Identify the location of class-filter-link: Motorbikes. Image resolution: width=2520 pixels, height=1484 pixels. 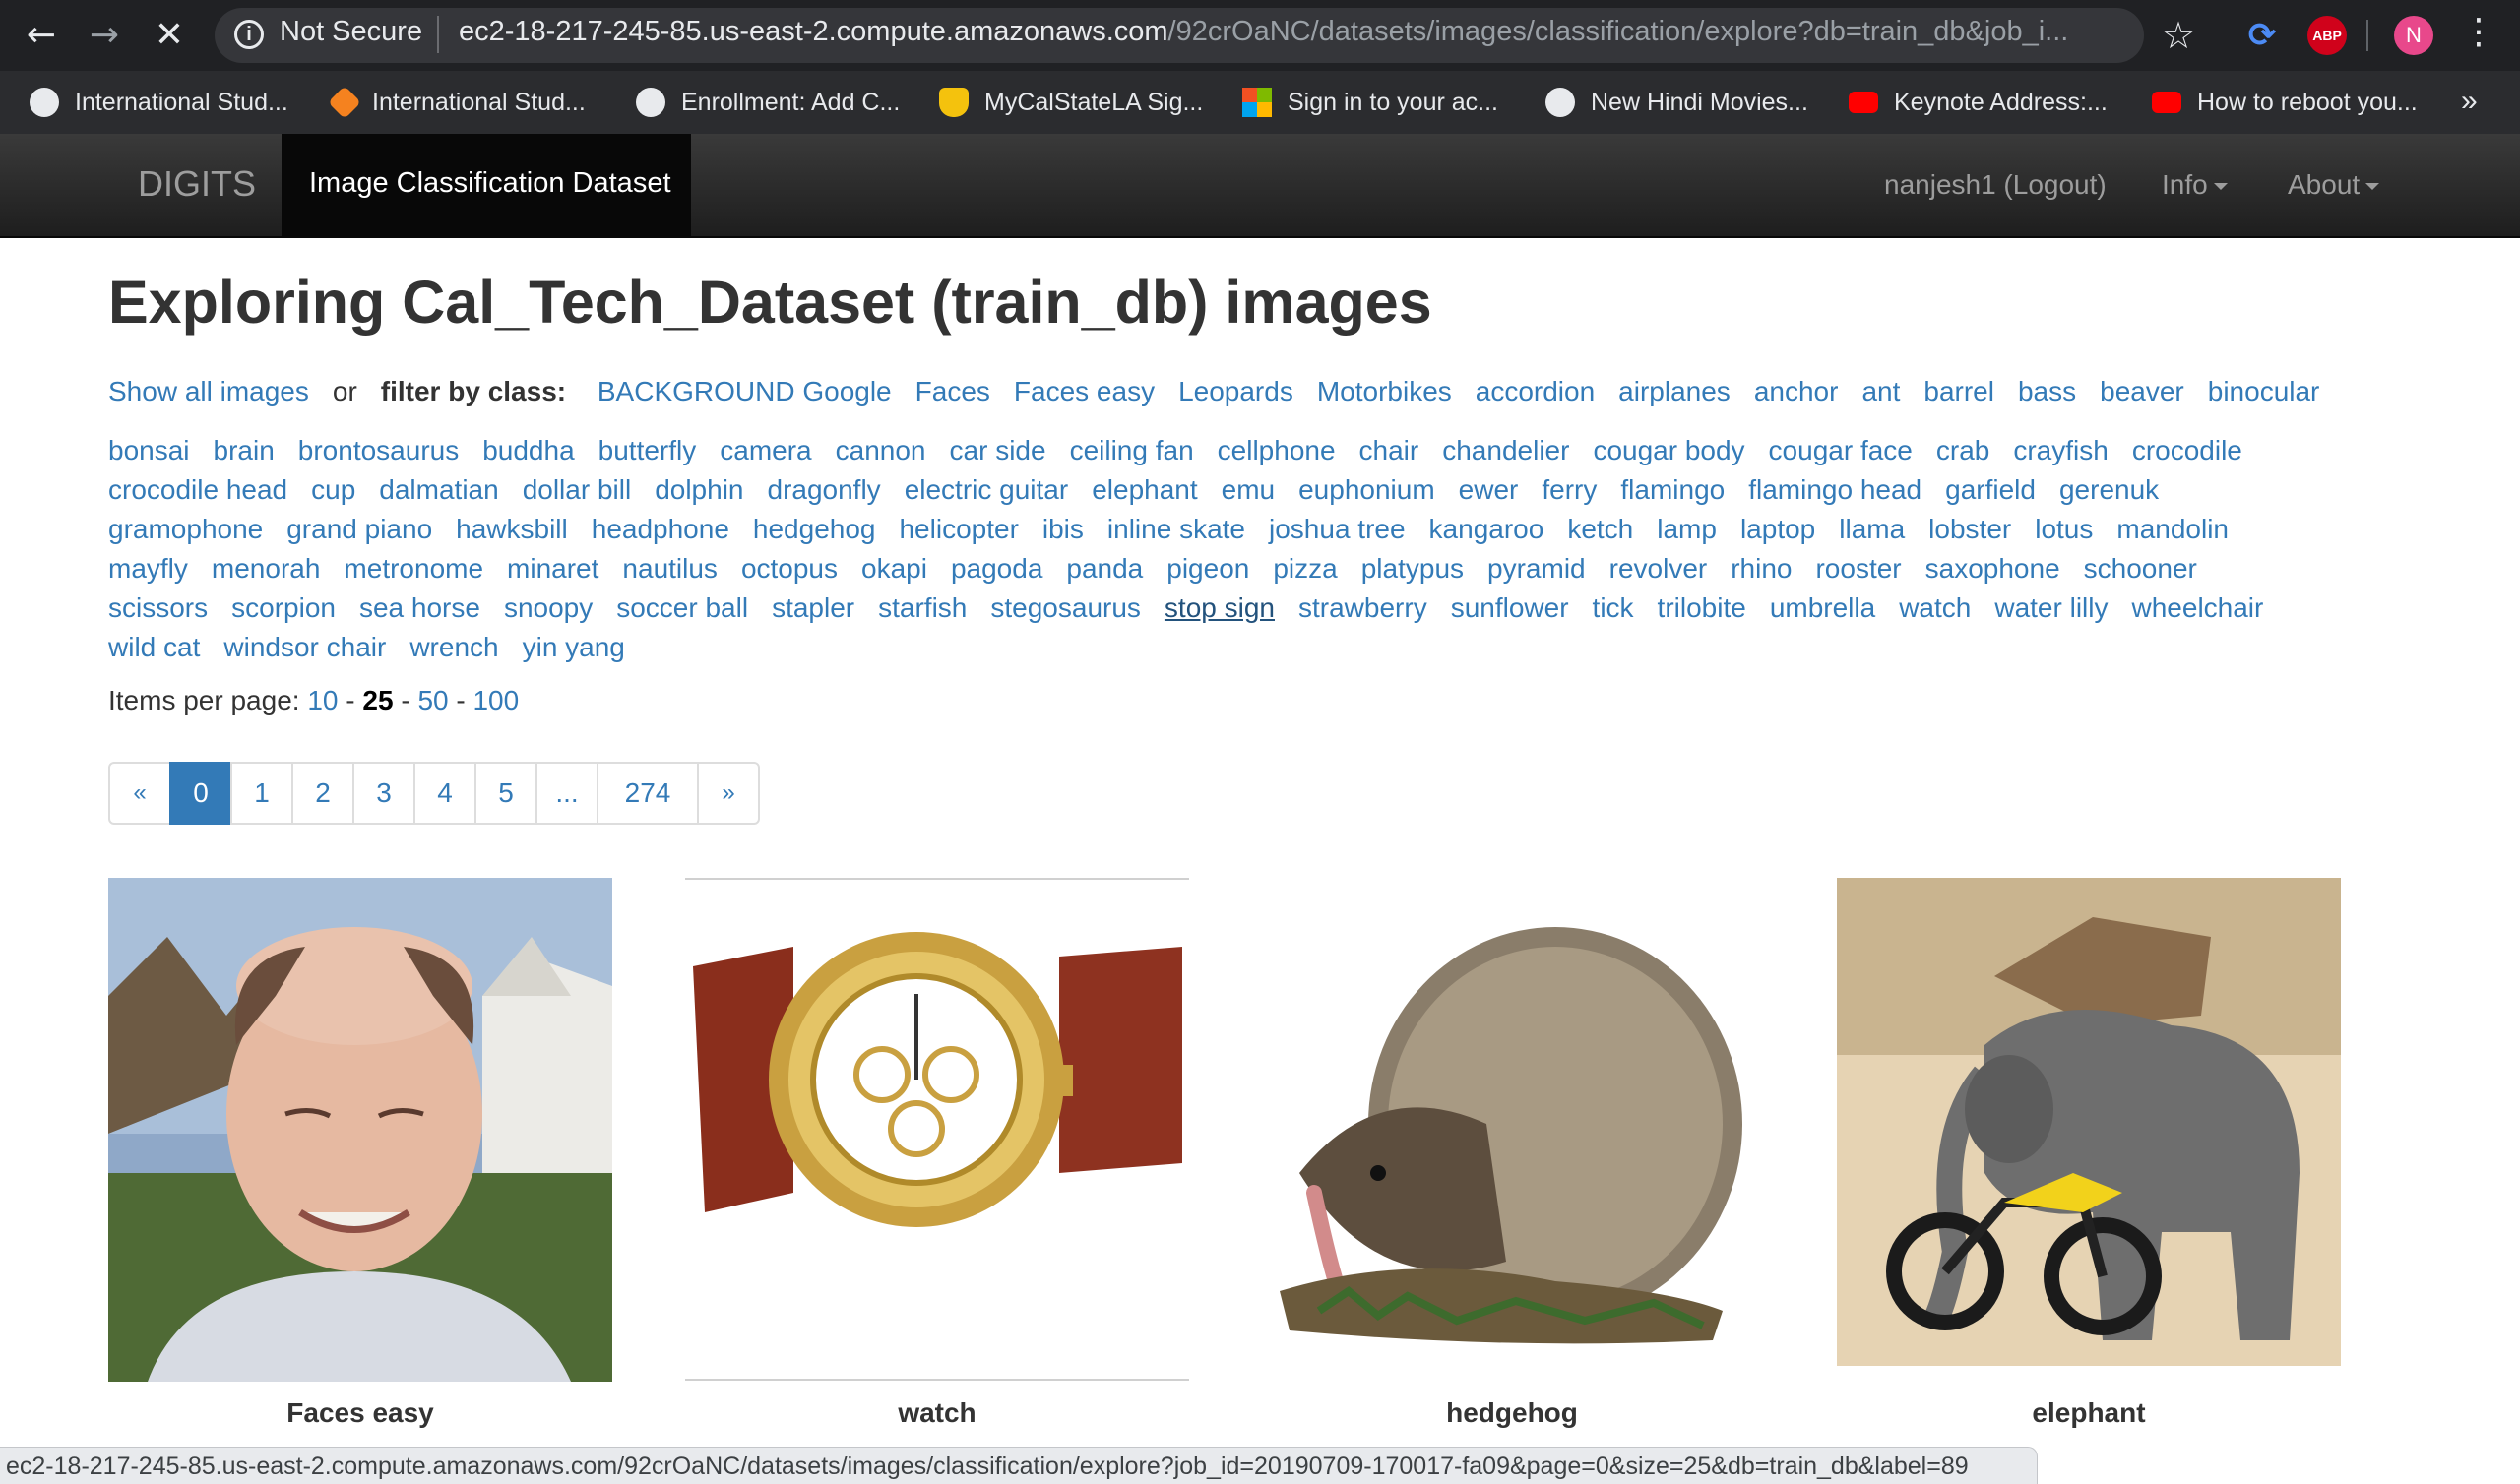
(1384, 391).